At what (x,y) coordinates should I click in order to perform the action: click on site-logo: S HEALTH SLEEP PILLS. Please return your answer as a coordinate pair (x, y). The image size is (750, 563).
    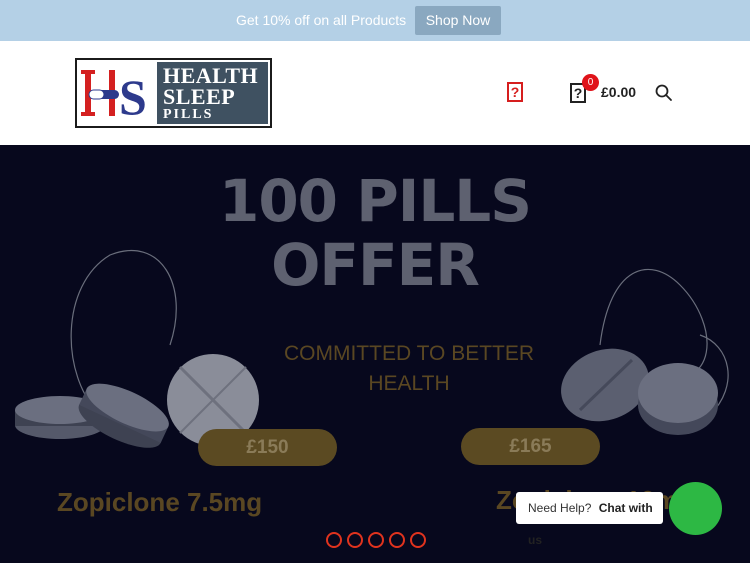
    Looking at the image, I should click on (173, 93).